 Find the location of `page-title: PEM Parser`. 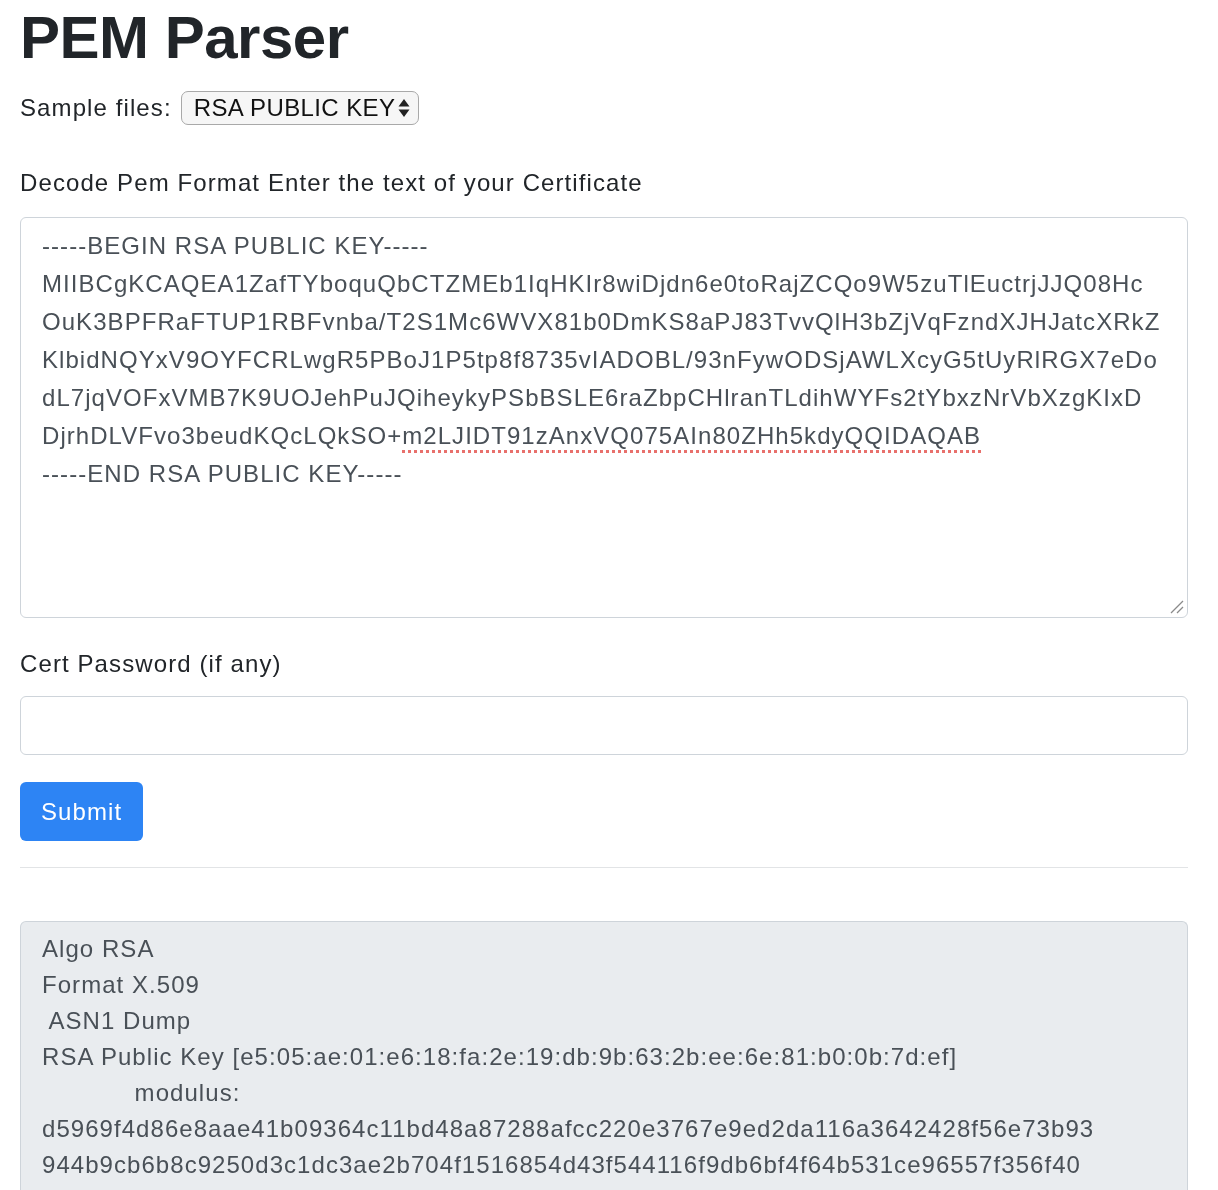

page-title: PEM Parser is located at coordinates (184, 38).